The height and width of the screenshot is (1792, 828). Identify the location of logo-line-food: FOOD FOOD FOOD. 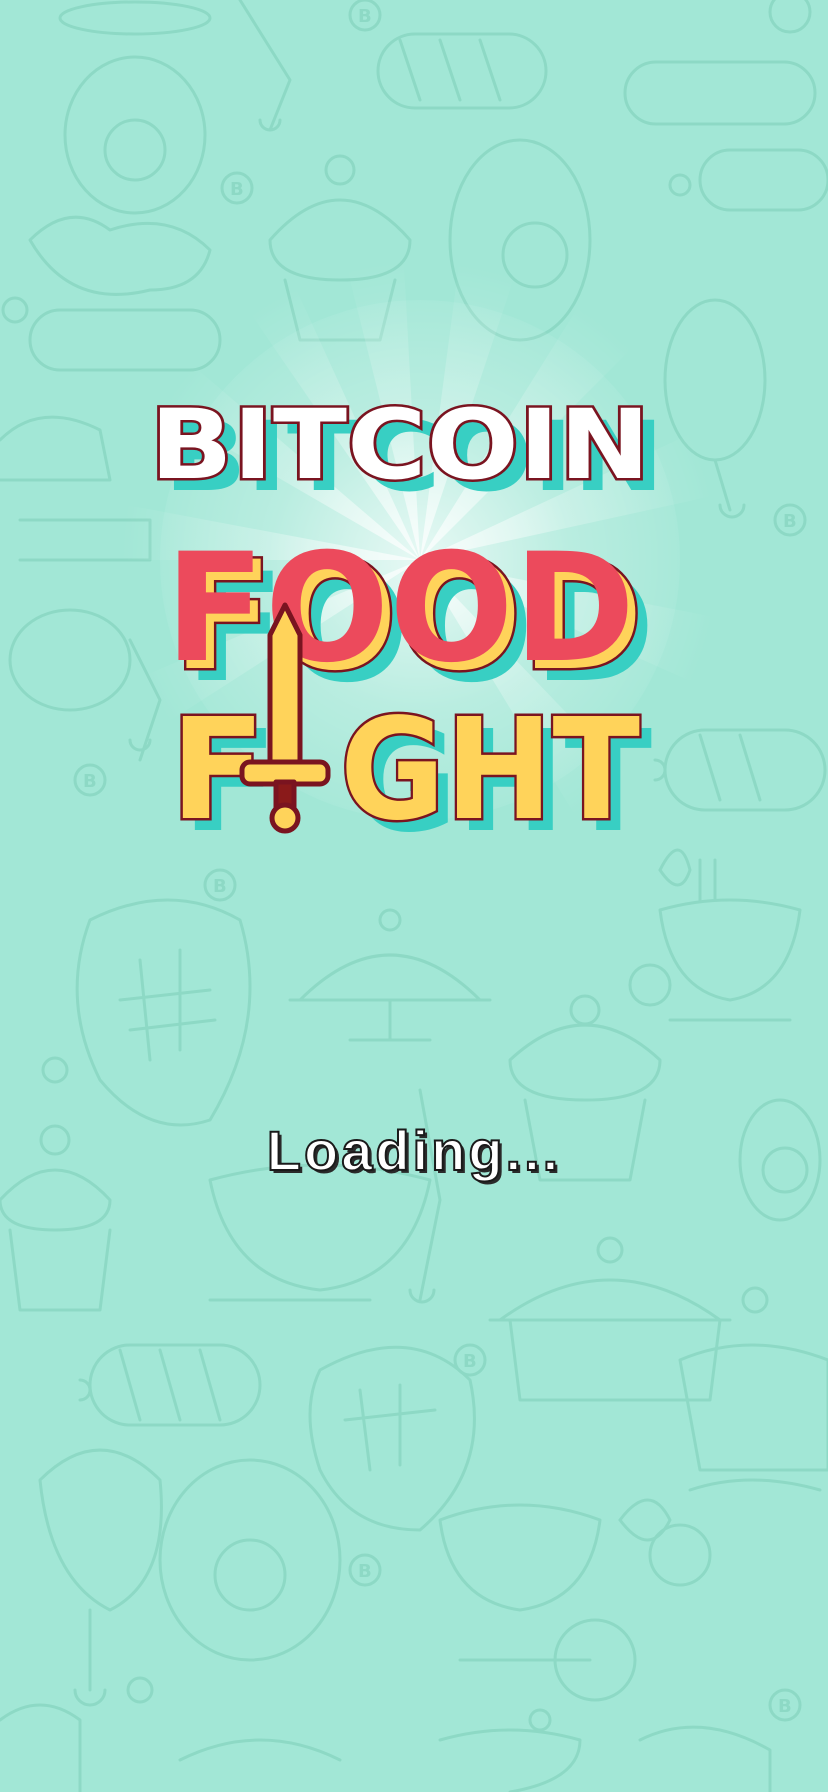
(410, 619).